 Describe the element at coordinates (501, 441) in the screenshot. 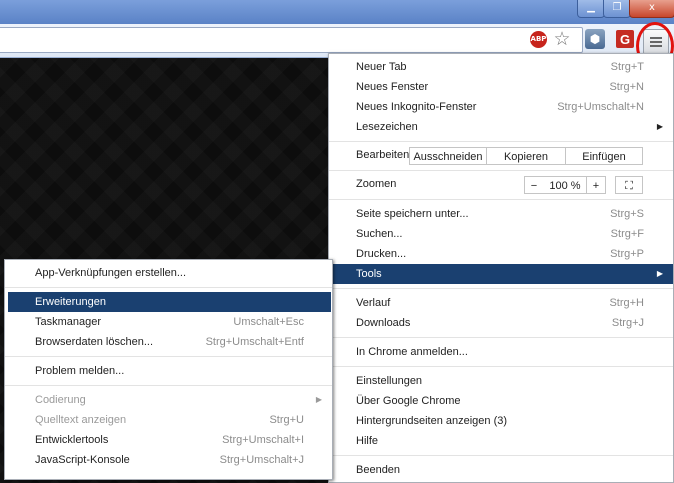

I see `menu-item-help: Hilfe` at that location.